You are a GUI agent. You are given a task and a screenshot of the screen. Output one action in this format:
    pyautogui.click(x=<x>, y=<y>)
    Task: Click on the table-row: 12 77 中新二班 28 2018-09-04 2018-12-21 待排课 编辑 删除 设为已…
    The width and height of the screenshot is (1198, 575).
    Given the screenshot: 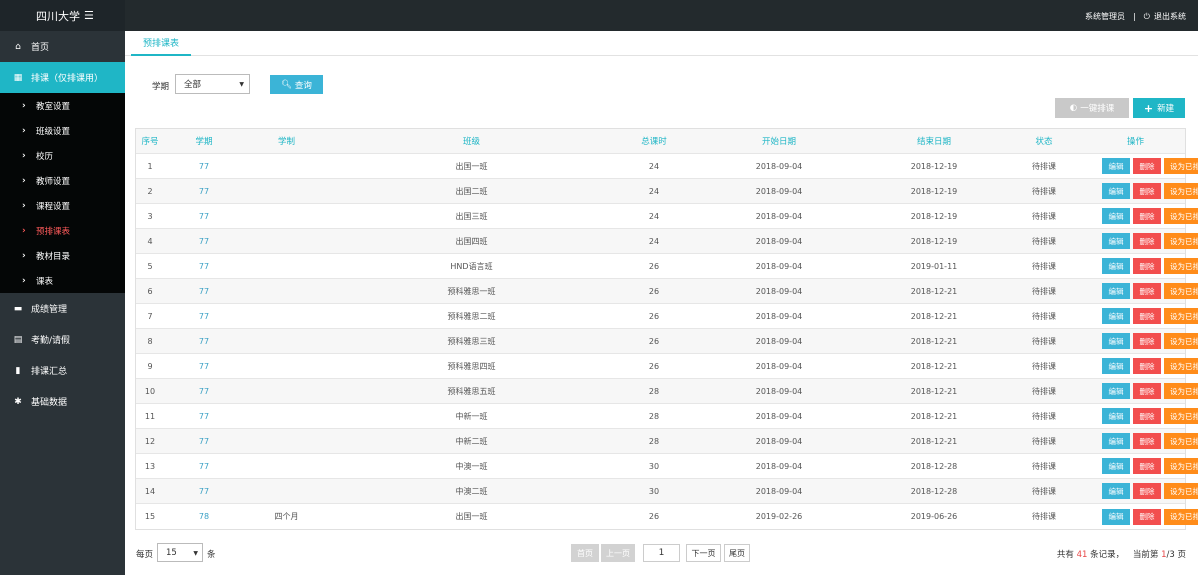 What is the action you would take?
    pyautogui.click(x=667, y=441)
    